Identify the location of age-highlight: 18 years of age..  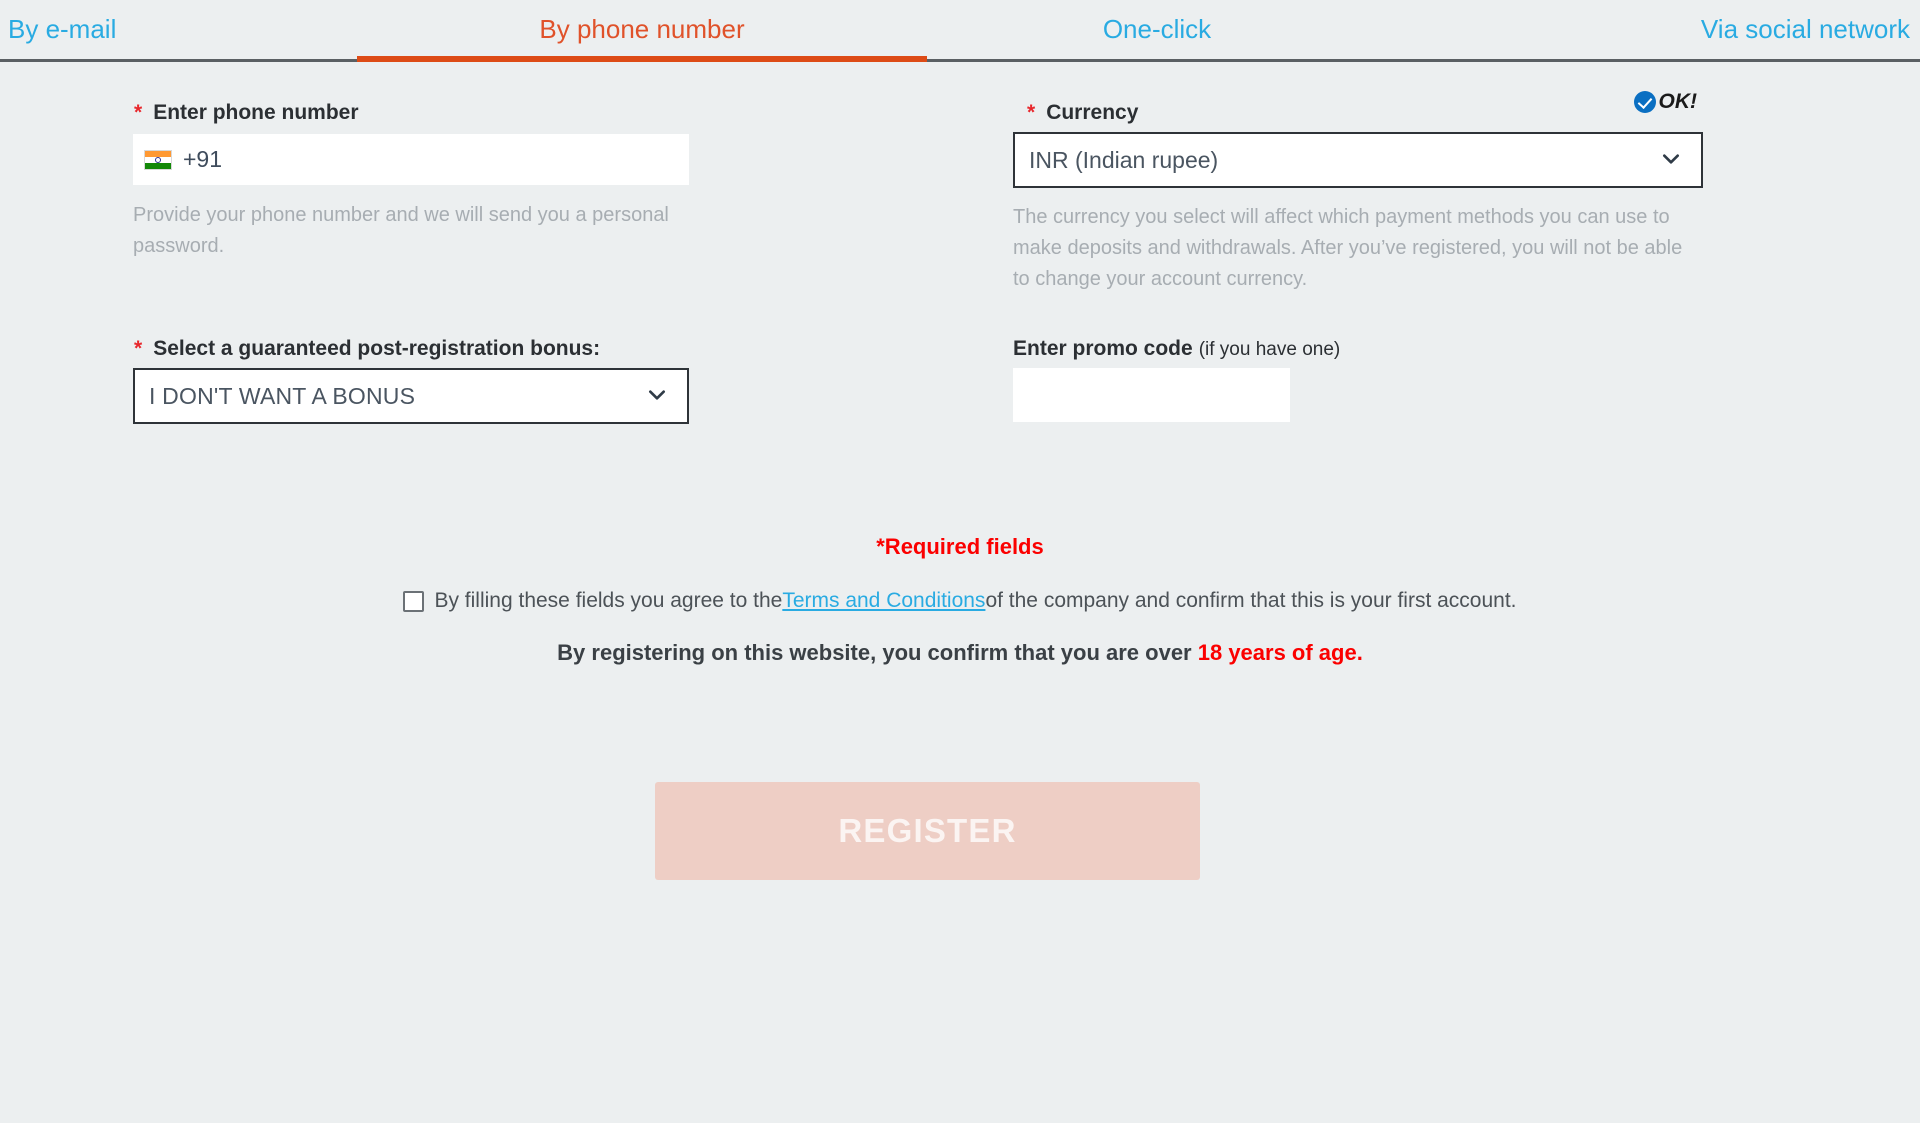
(1280, 652).